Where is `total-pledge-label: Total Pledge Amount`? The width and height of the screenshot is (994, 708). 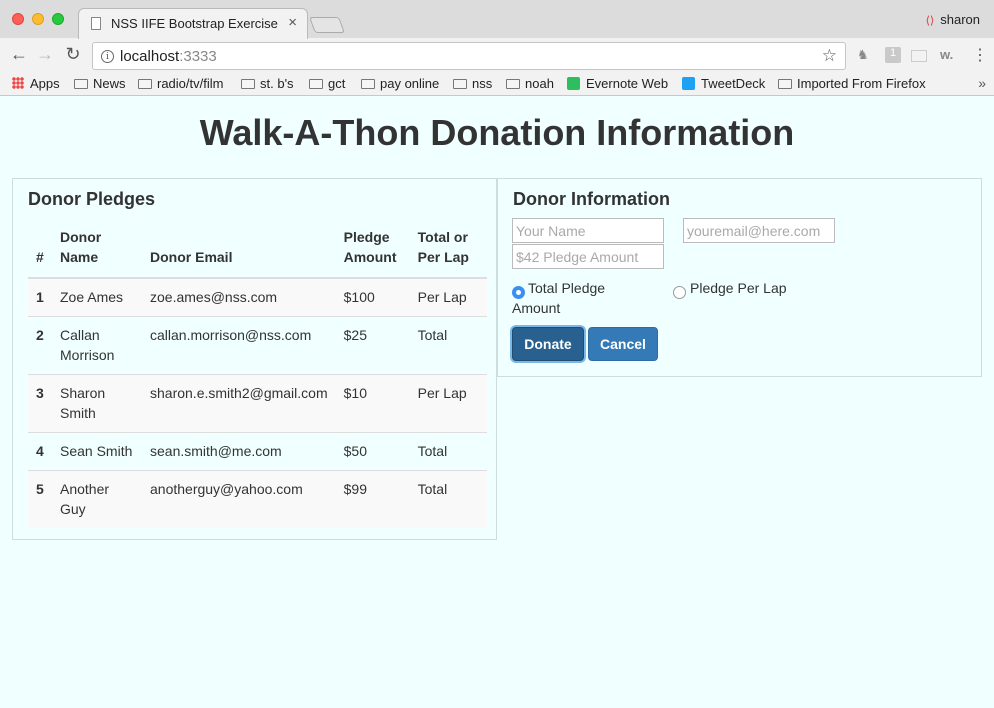
total-pledge-label: Total Pledge Amount is located at coordinates (559, 298).